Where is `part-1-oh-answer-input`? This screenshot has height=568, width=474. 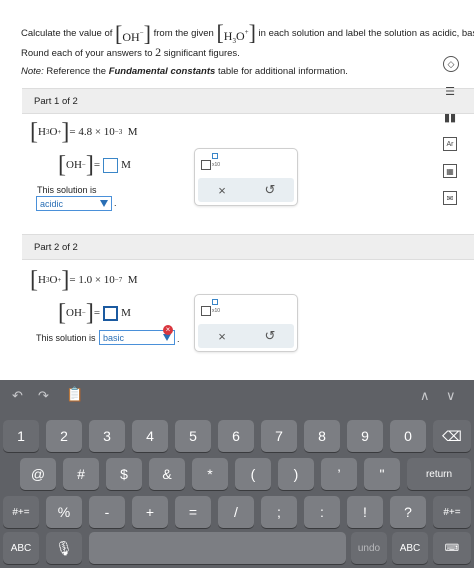
part-1-oh-answer-input is located at coordinates (111, 165).